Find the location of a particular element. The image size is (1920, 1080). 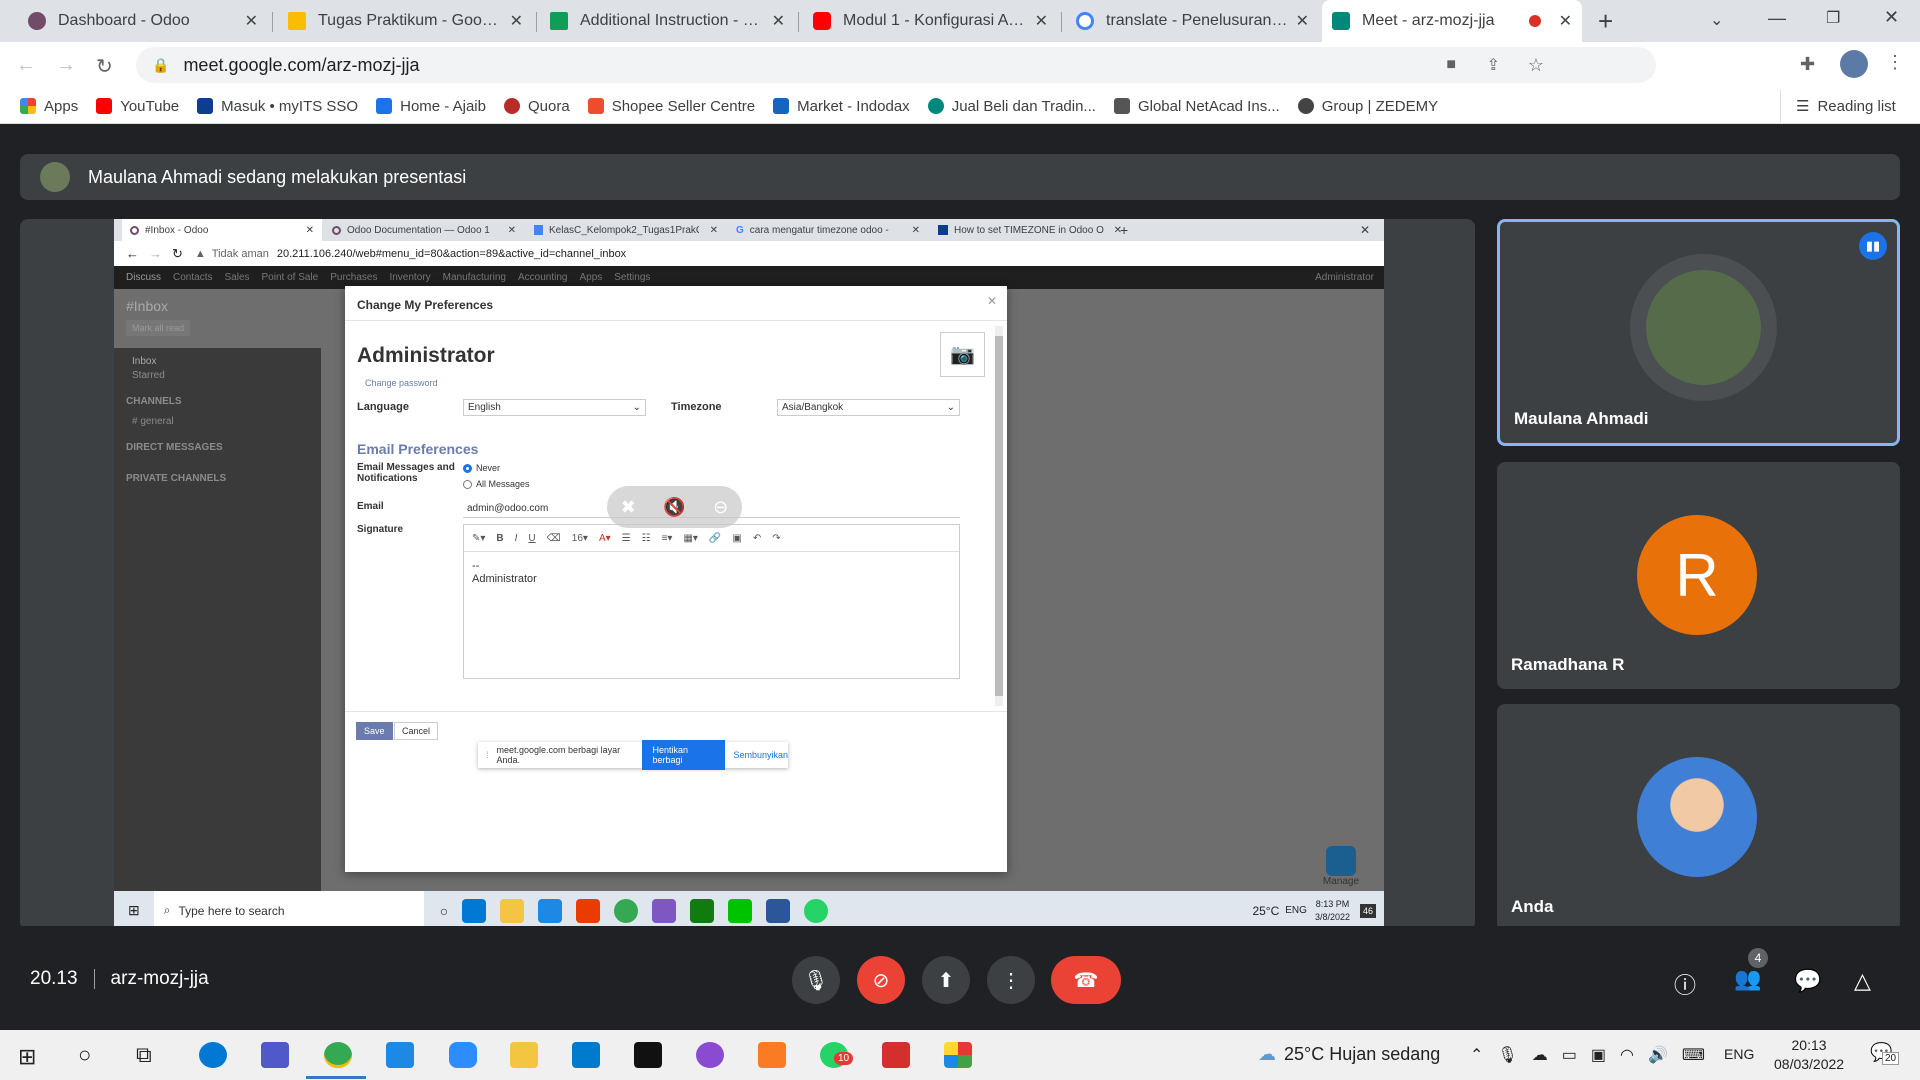

leave-call-button: ☎ is located at coordinates (1086, 980).